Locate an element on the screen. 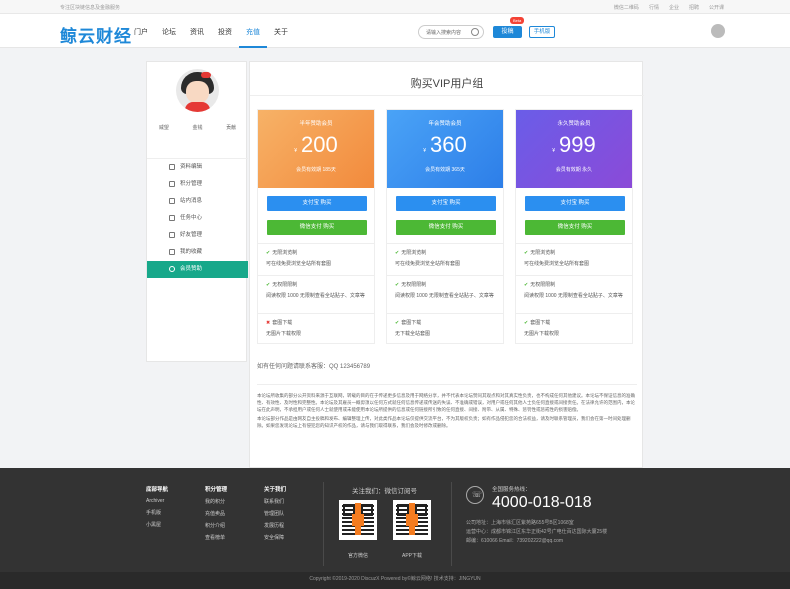  sidebar-item-favorites: 我的收藏 is located at coordinates (197, 252).